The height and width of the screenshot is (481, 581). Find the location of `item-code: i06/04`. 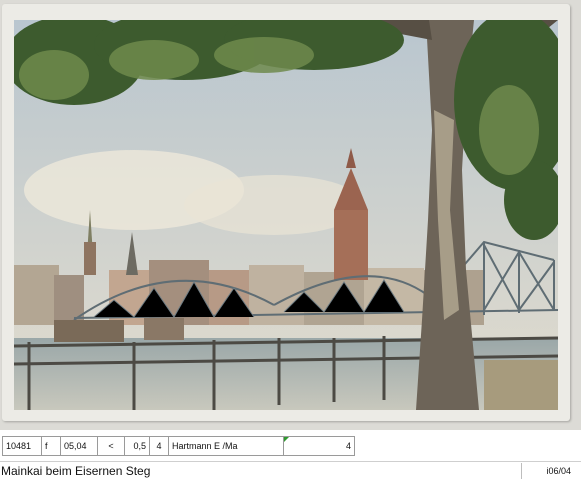

item-code: i06/04 is located at coordinates (548, 471).